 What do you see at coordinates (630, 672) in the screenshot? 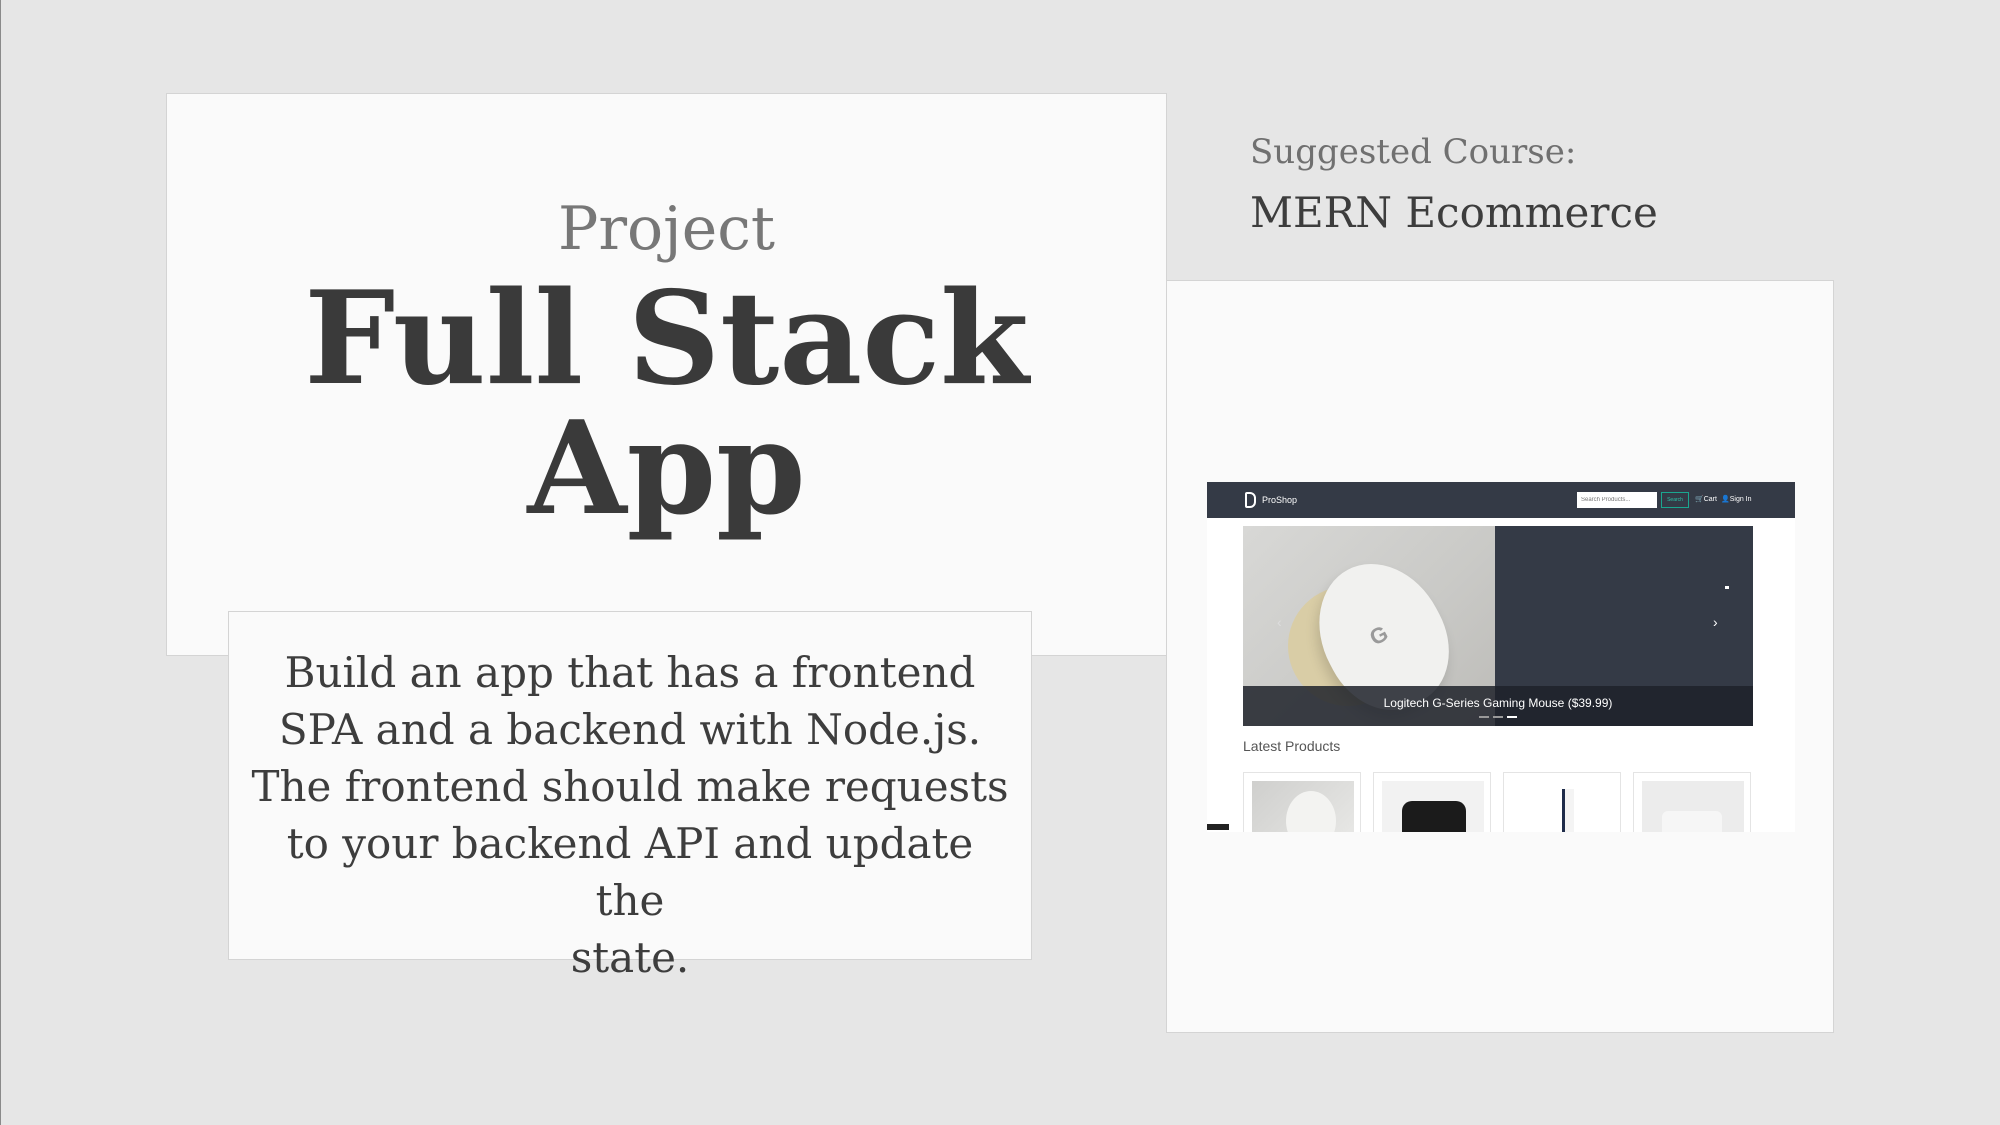
I see `description-line: Build an app that has a frontend` at bounding box center [630, 672].